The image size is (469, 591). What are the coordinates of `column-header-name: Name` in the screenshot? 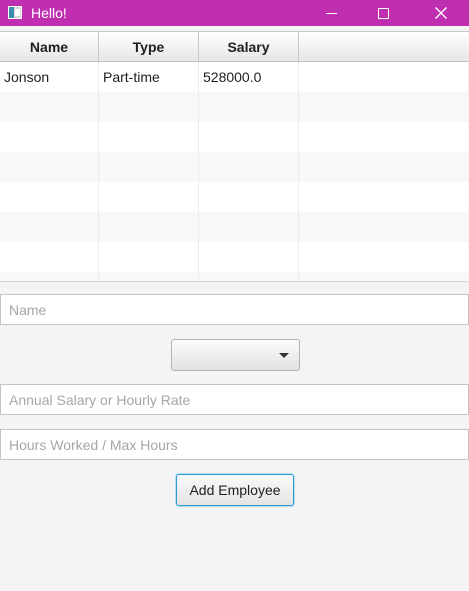 It's located at (49, 46).